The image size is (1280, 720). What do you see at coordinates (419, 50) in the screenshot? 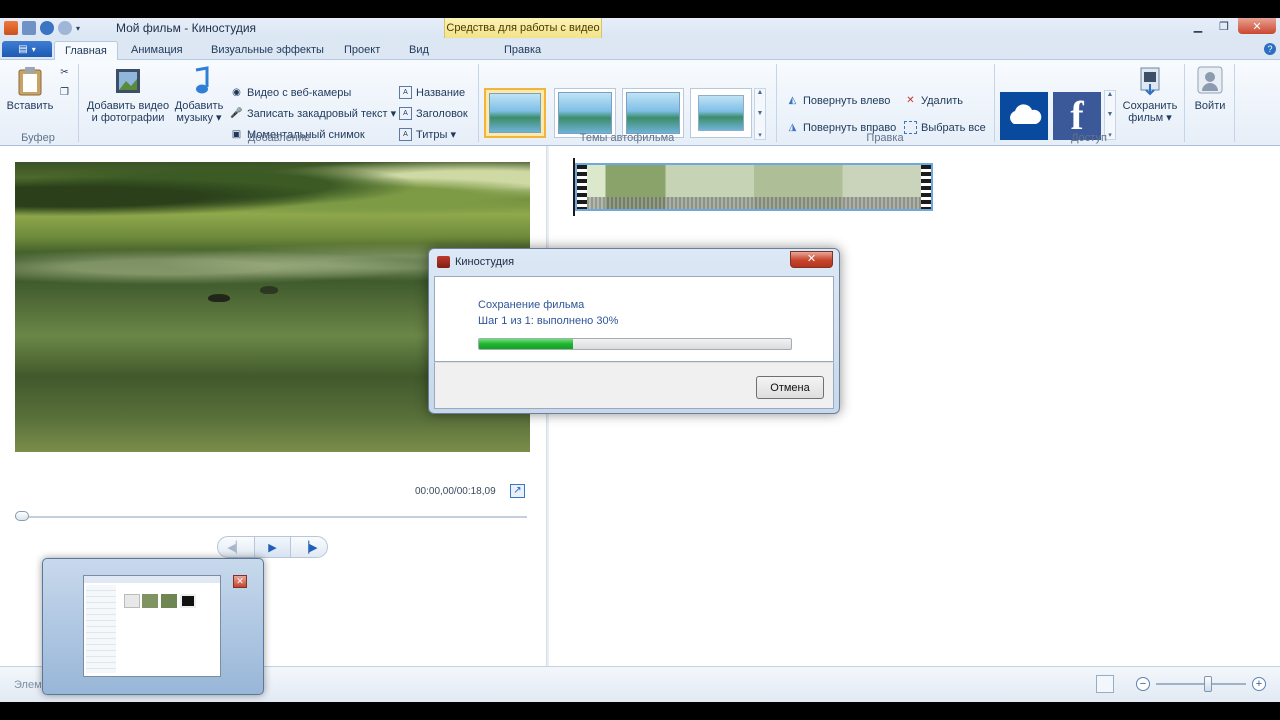
I see `tab-view: Вид` at bounding box center [419, 50].